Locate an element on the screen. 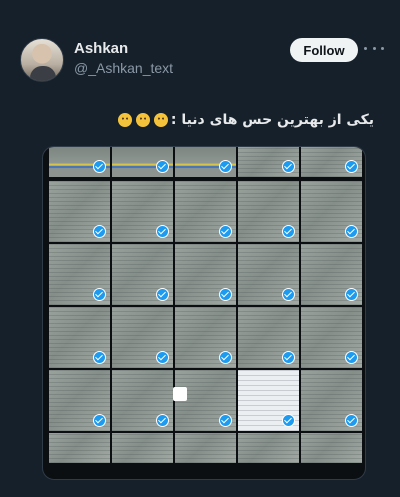 This screenshot has width=400, height=497. tweet-text: یکی از بهترین حس های دنیا : is located at coordinates (245, 120).